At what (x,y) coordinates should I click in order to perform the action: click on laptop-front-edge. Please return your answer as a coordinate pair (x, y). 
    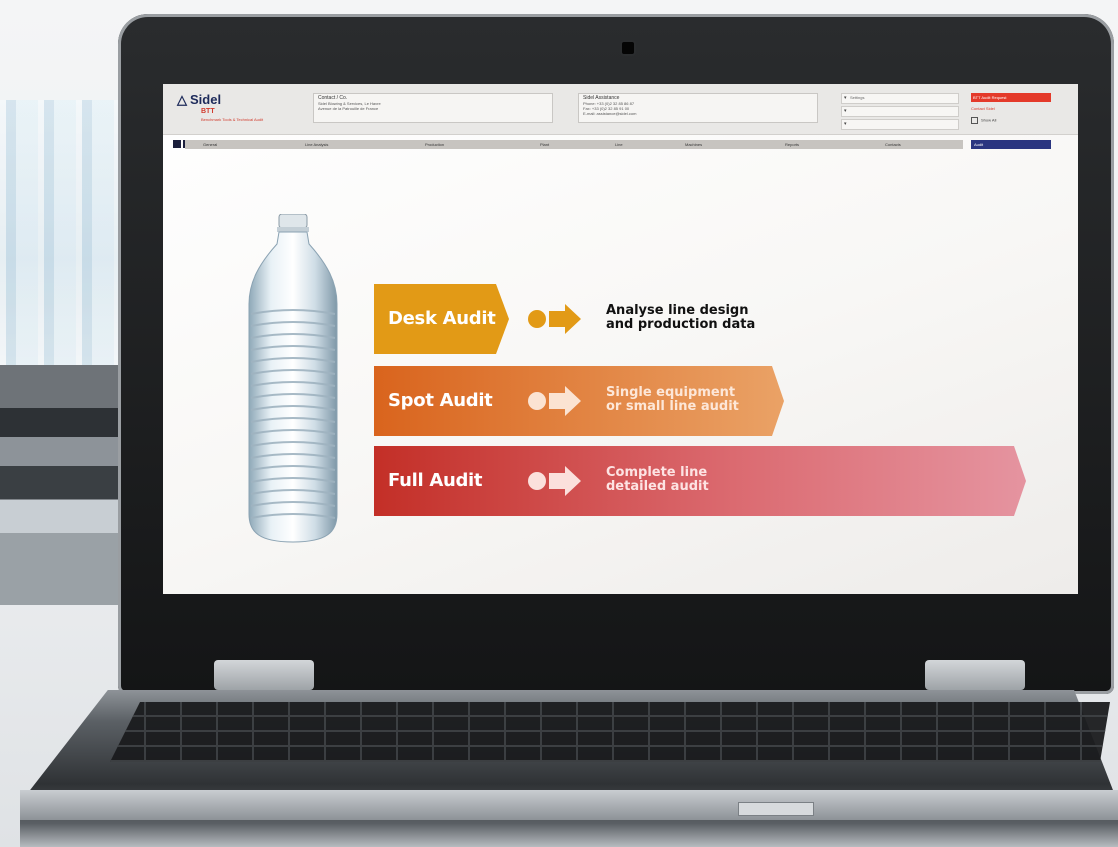
    Looking at the image, I should click on (569, 805).